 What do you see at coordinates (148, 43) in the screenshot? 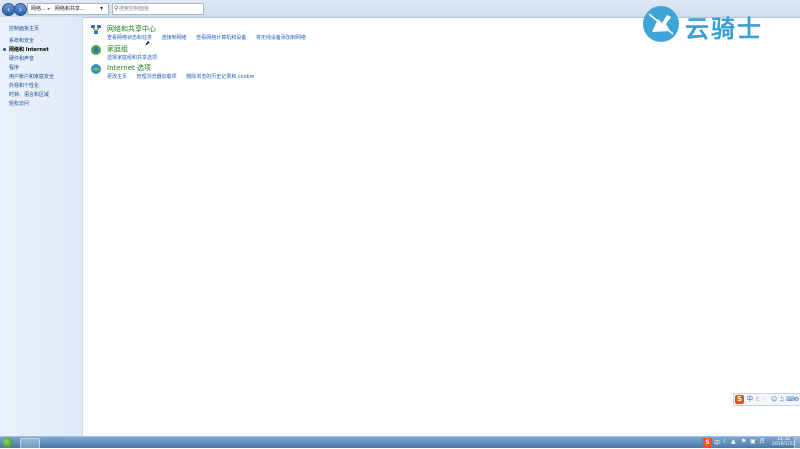
I see `mouse-pointer-icon: ⬈` at bounding box center [148, 43].